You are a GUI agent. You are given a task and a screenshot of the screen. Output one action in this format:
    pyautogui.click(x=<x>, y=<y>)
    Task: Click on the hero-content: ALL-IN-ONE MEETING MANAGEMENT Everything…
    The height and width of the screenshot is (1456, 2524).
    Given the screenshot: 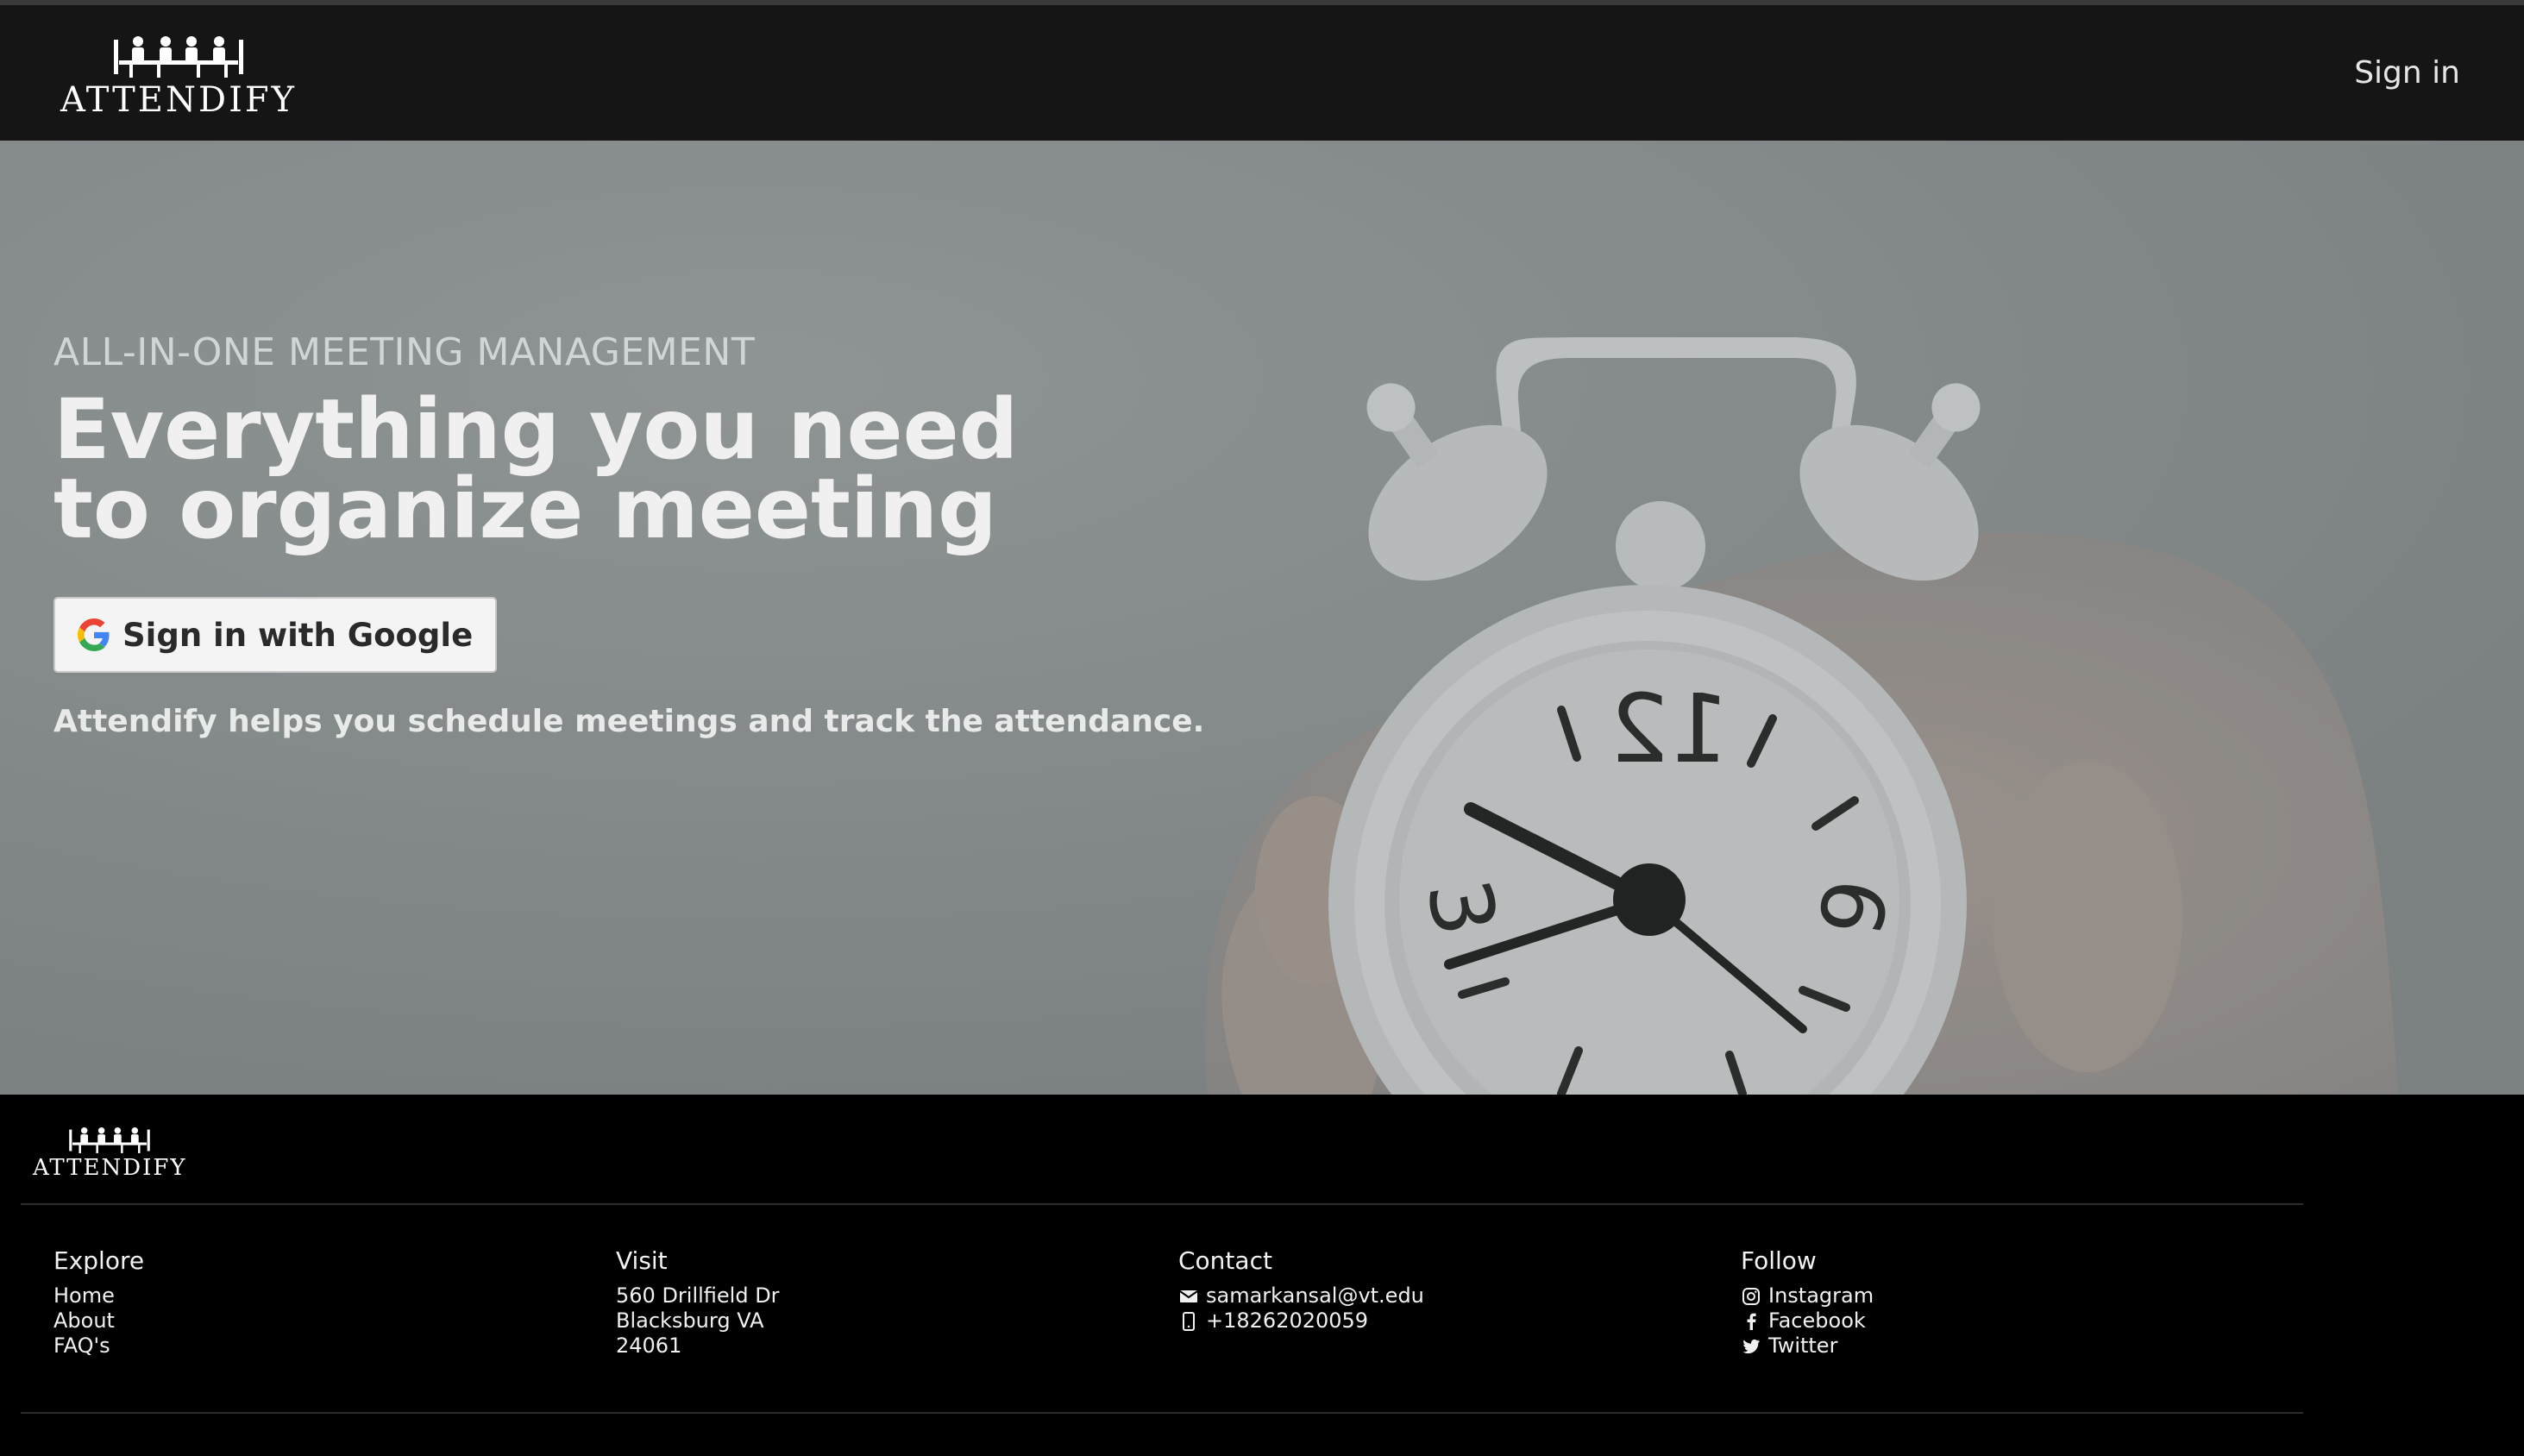 What is the action you would take?
    pyautogui.click(x=628, y=535)
    